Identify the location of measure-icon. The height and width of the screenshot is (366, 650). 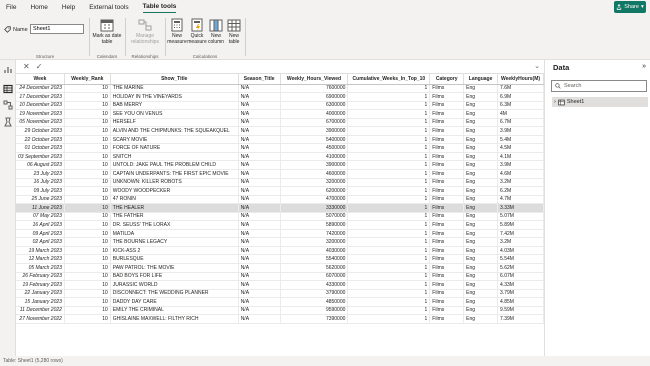
(177, 25).